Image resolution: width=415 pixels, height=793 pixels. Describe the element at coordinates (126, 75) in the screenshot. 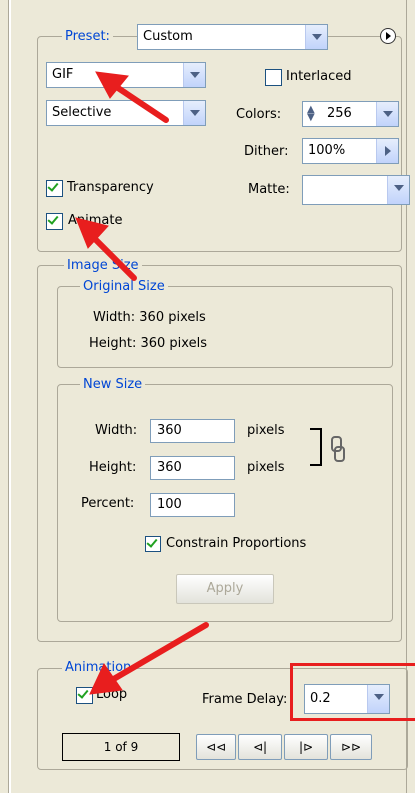

I see `format-dropdown: GIF` at that location.